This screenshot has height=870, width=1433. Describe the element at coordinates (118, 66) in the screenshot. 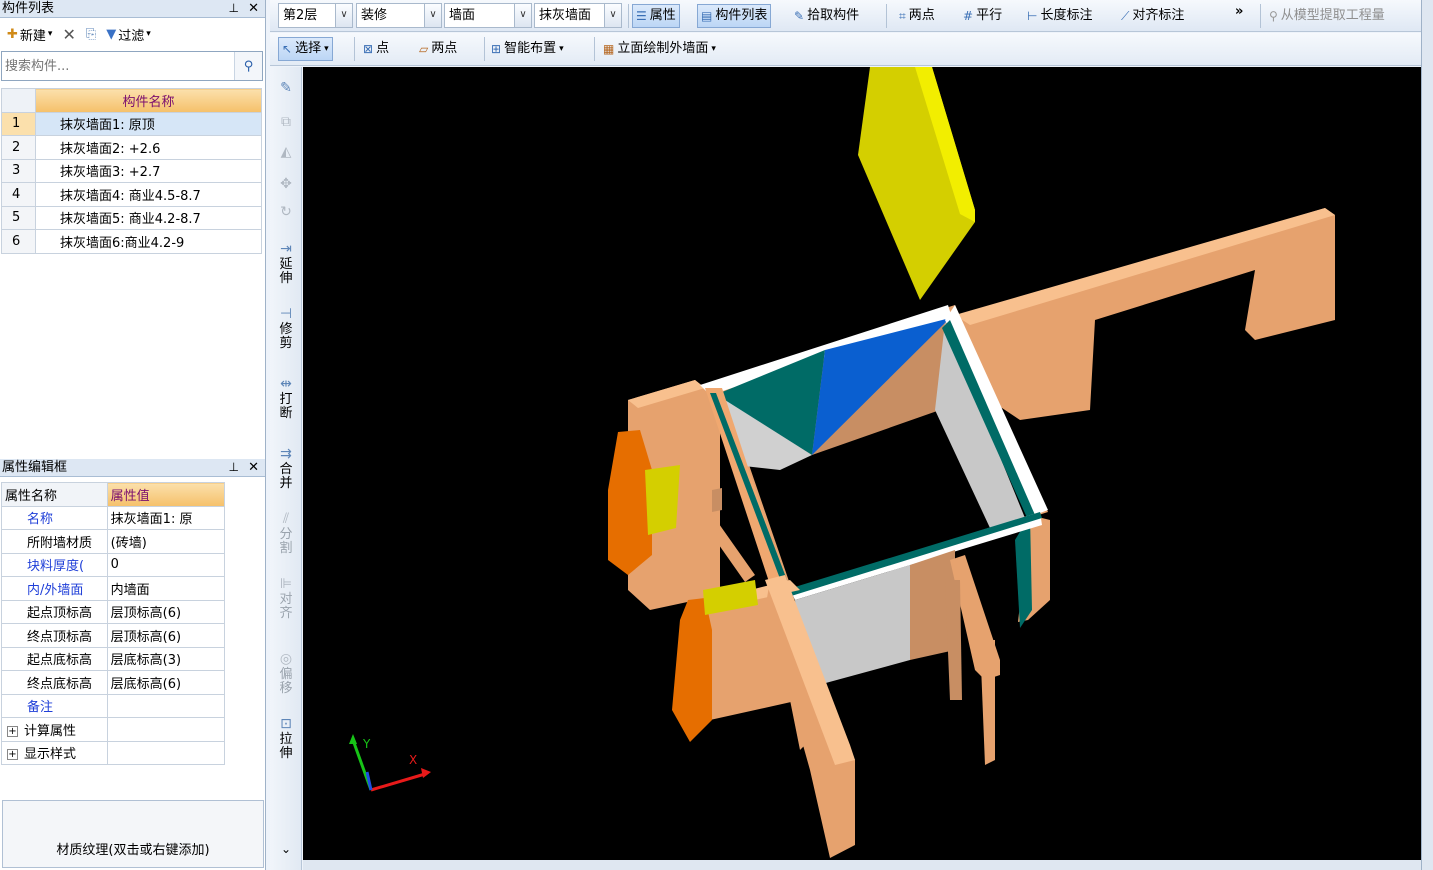

I see `search-input` at that location.